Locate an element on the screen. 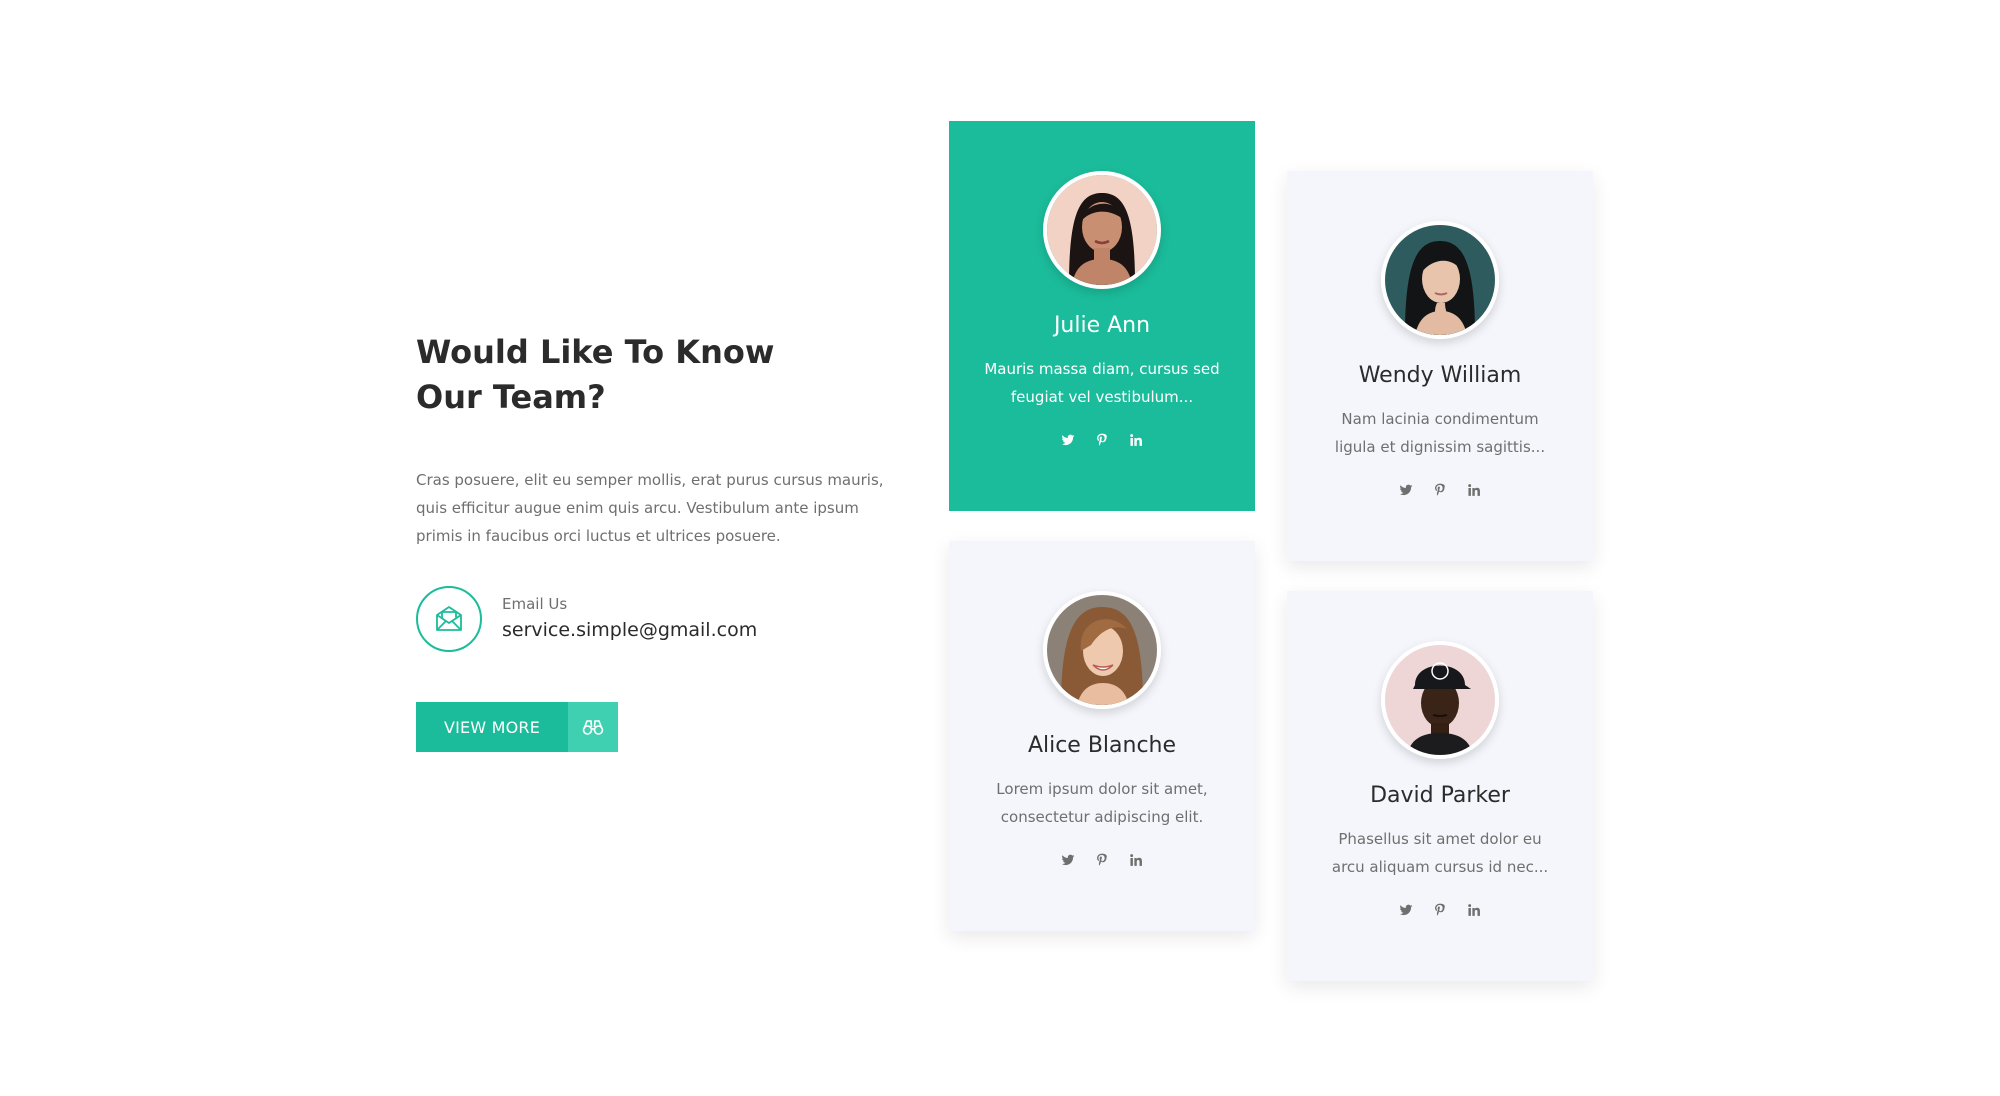 The height and width of the screenshot is (1096, 2000). section-heading: Would Like To Know Our Team? is located at coordinates (656, 375).